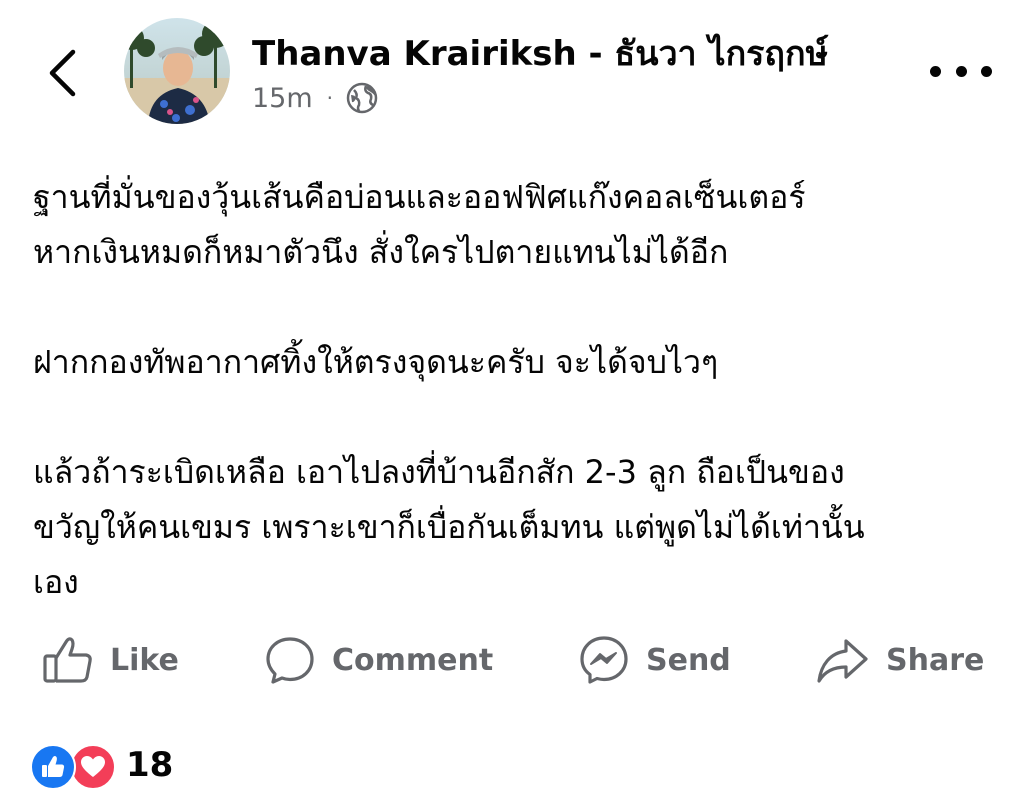 The width and height of the screenshot is (1024, 812). What do you see at coordinates (67, 660) in the screenshot?
I see `thumbs-up-icon` at bounding box center [67, 660].